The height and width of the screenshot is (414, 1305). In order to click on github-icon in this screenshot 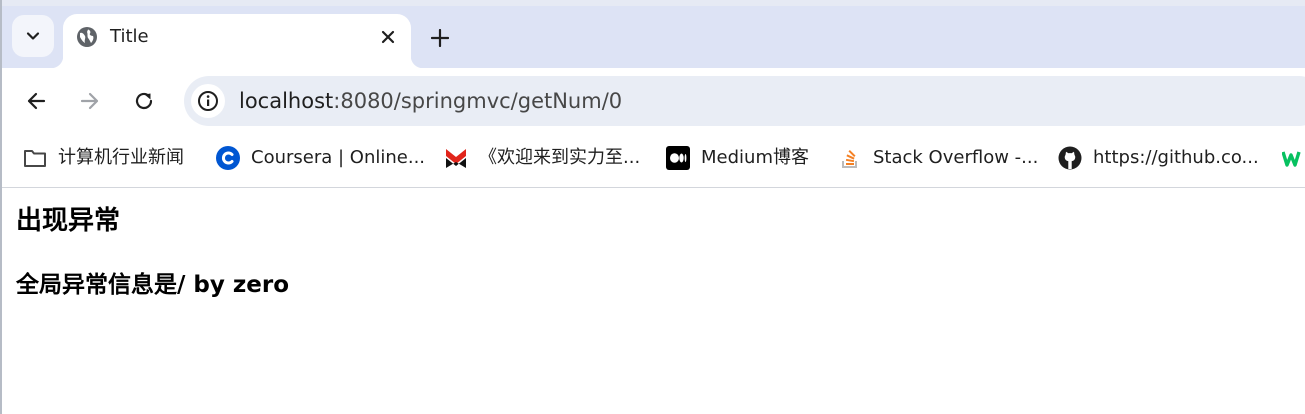, I will do `click(1070, 158)`.